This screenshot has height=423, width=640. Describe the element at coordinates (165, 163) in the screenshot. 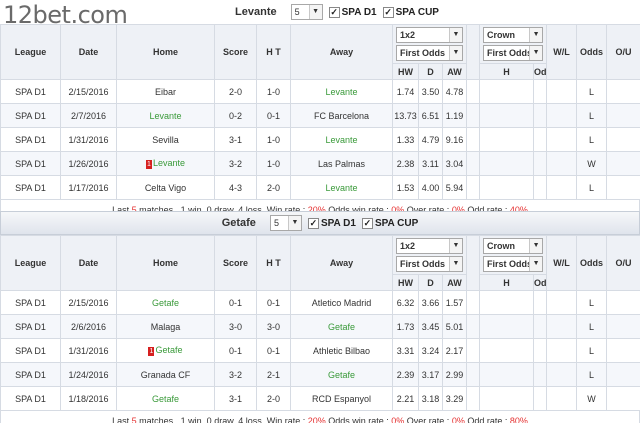

I see `cell-home: 1 Levante` at that location.